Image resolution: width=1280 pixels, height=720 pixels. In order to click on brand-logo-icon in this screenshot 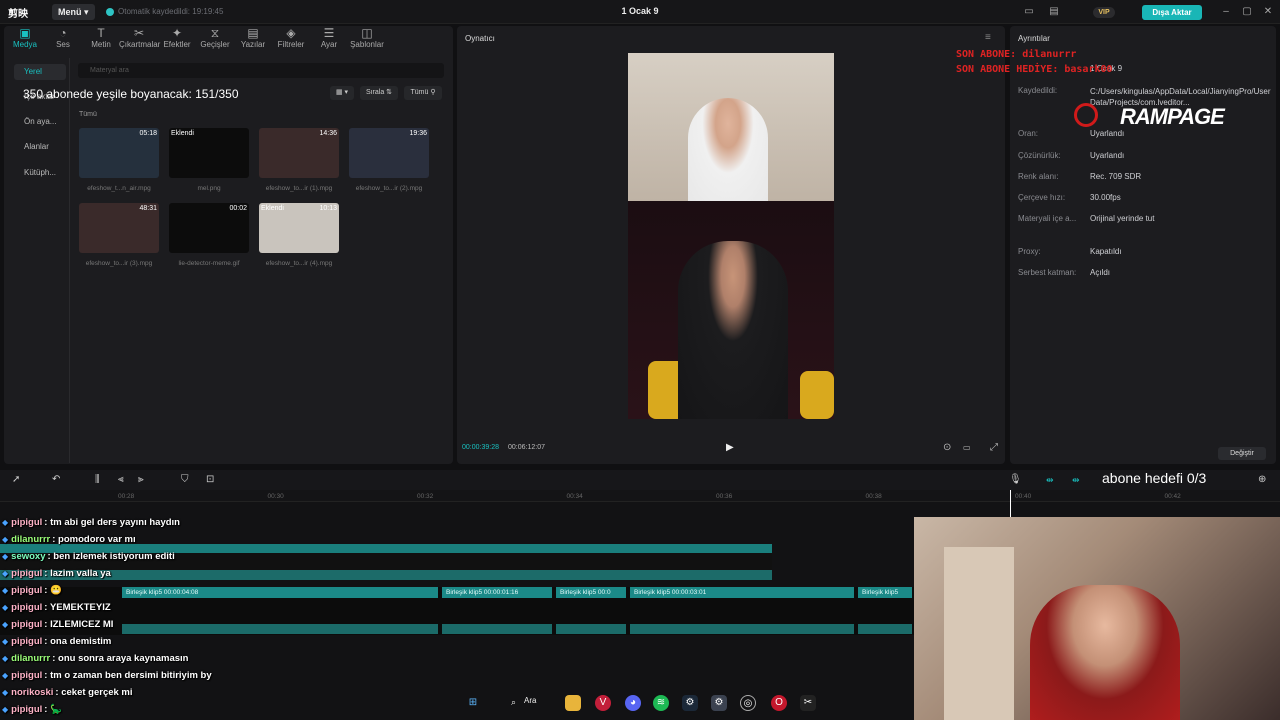, I will do `click(1086, 115)`.